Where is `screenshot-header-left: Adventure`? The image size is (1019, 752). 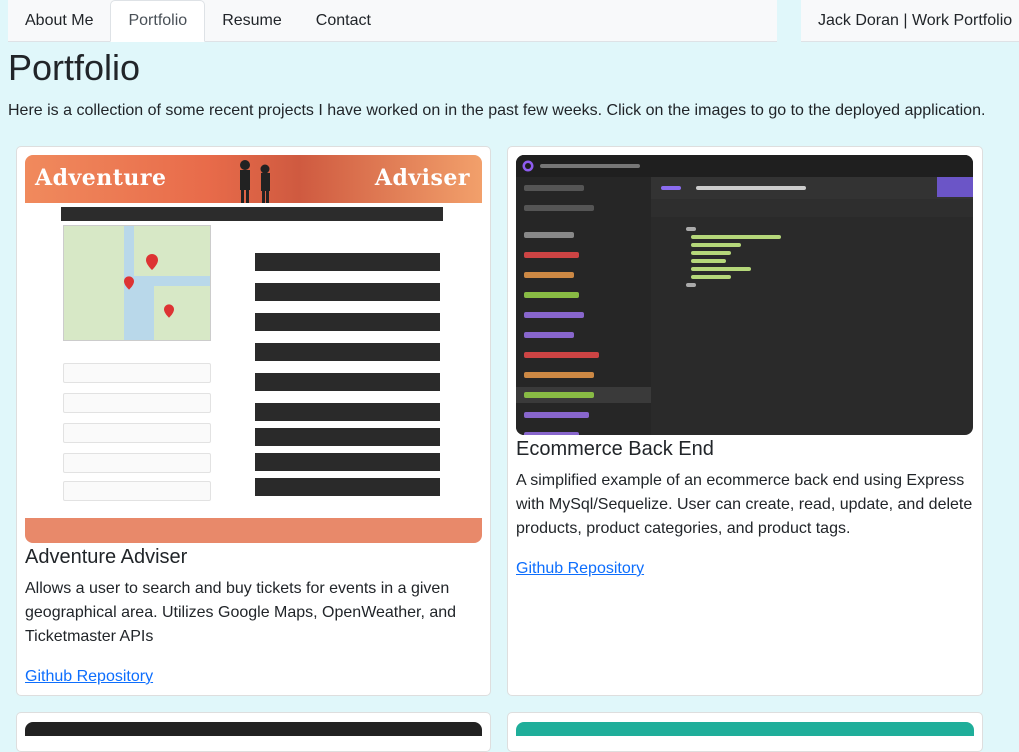
screenshot-header-left: Adventure is located at coordinates (101, 178).